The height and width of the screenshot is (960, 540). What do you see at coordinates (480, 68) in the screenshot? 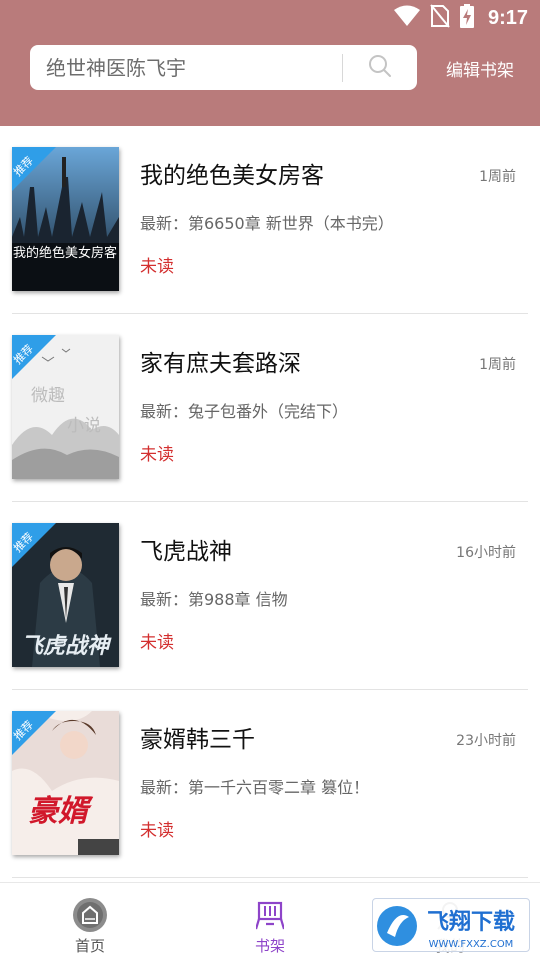
I see `edit-shelf-button: 编辑书架` at bounding box center [480, 68].